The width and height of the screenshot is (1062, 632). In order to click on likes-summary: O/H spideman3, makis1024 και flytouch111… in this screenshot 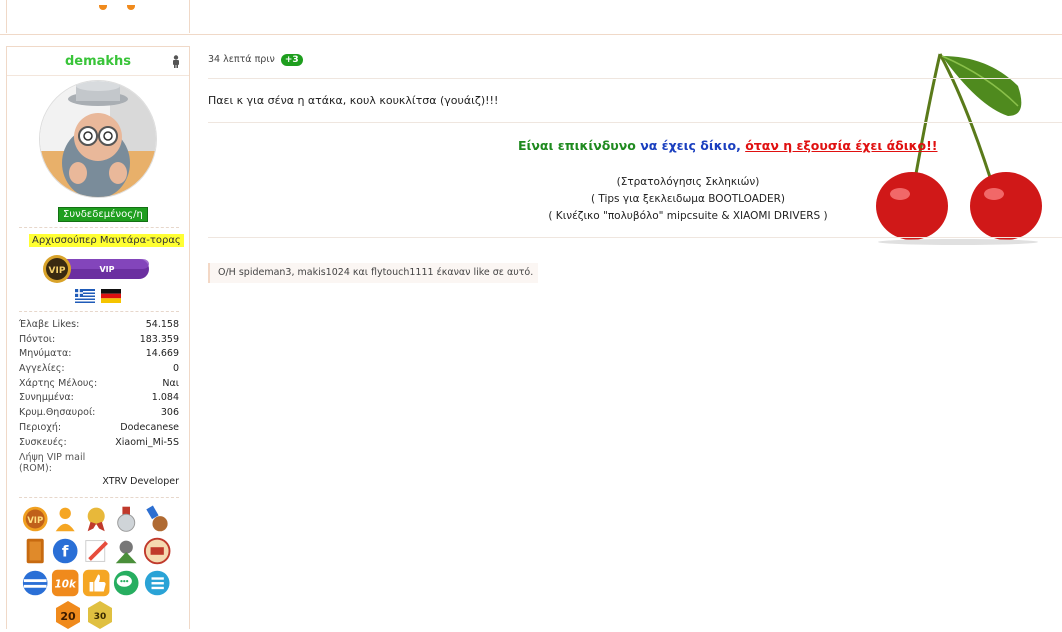, I will do `click(373, 273)`.